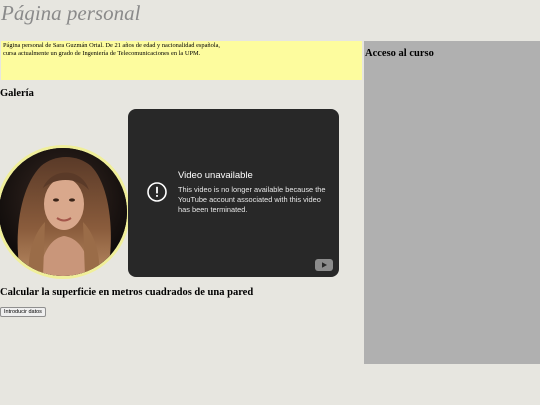 This screenshot has width=540, height=405. I want to click on enter-data-button: Introducir datos, so click(23, 312).